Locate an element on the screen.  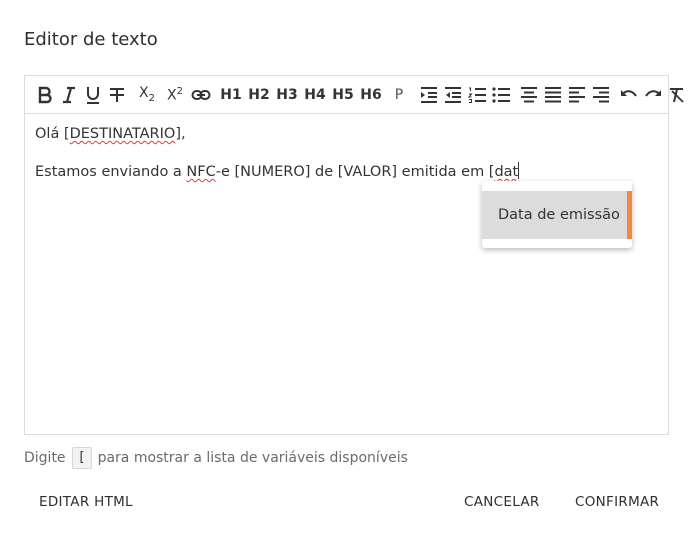
bullet-list-button is located at coordinates (501, 95).